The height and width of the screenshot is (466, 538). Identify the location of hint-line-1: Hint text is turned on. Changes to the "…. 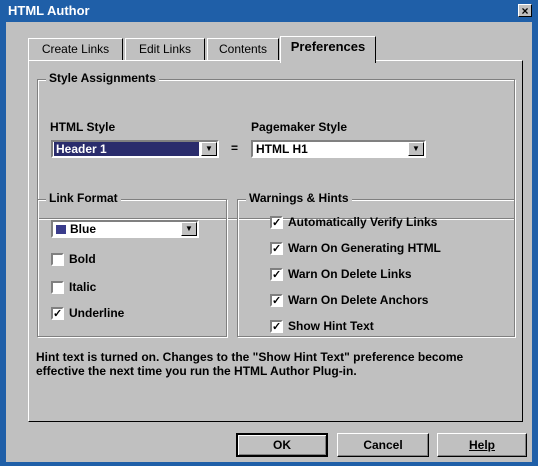
(250, 357).